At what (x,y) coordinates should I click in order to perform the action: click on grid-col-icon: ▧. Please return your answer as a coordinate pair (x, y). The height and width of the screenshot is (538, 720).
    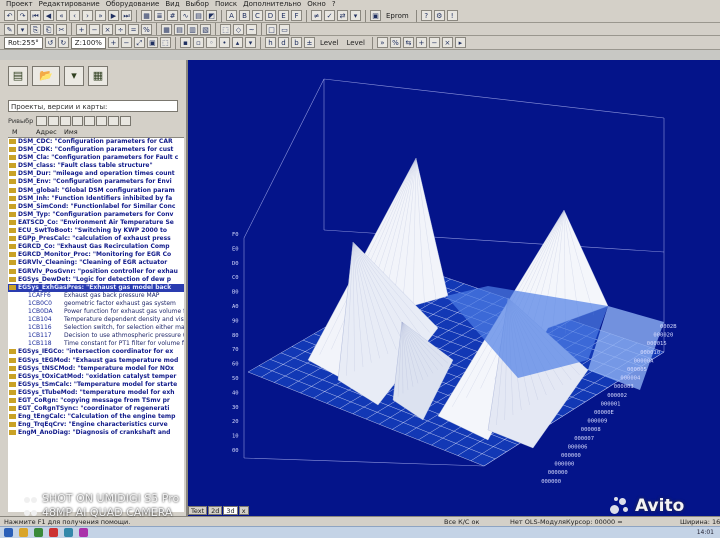
    Looking at the image, I should click on (205, 29).